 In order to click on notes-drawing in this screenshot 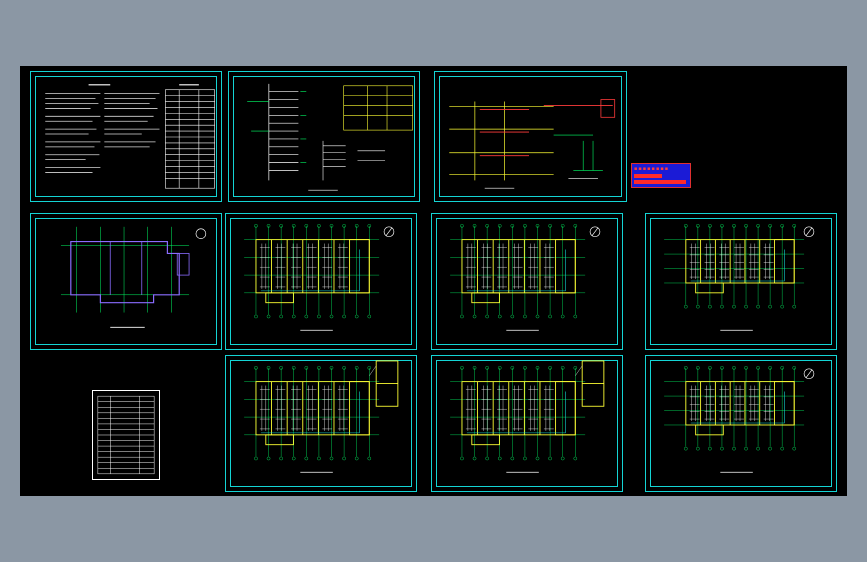, I will do `click(130, 136)`.